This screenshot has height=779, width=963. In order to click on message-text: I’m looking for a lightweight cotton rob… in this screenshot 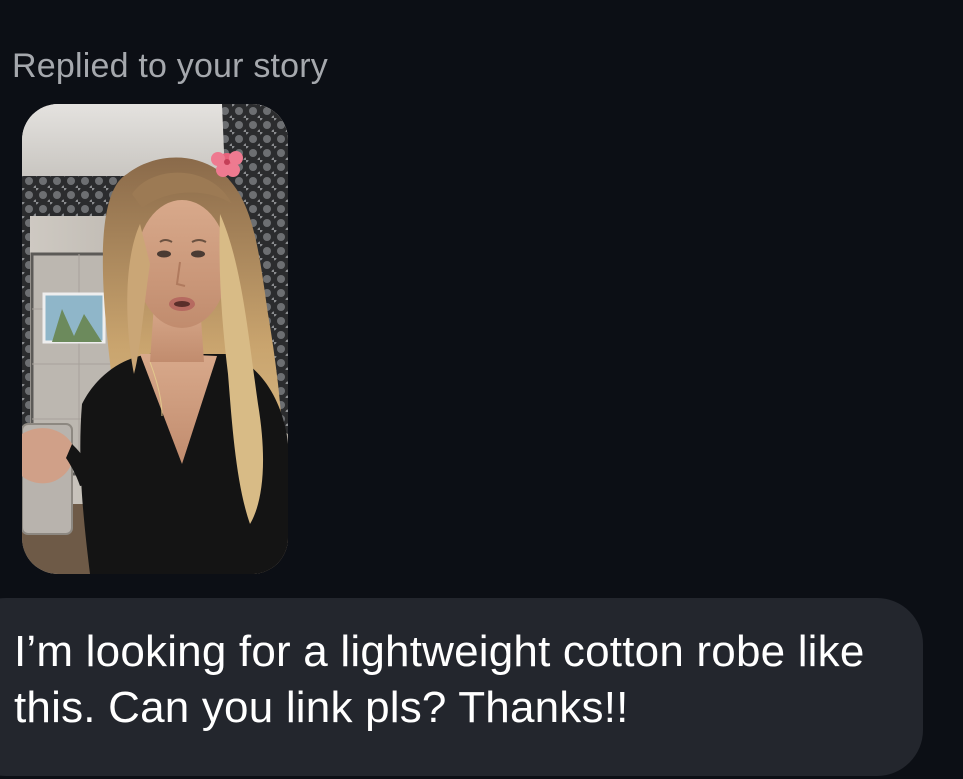, I will do `click(439, 679)`.